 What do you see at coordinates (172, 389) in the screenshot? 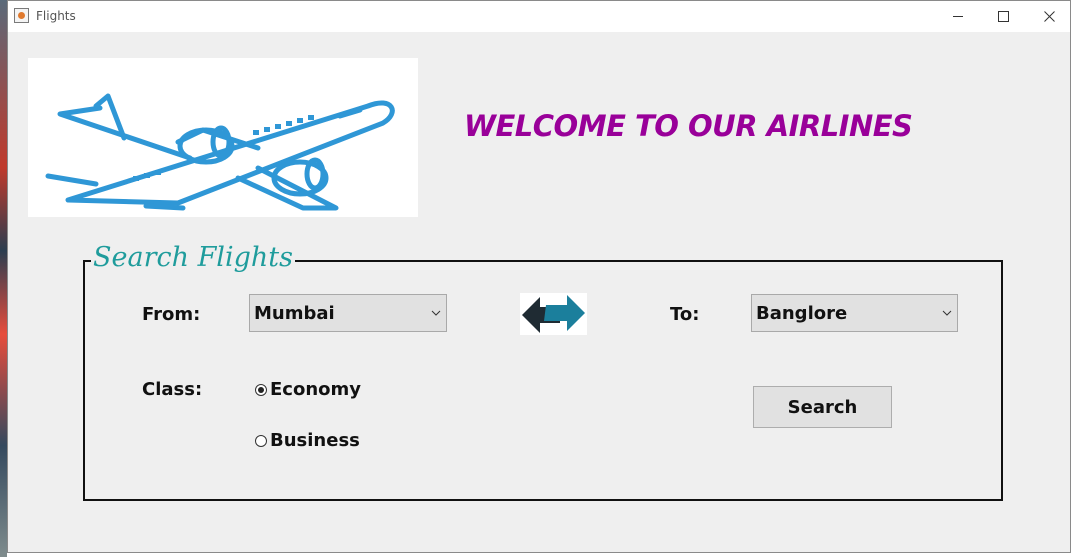
I see `class-label: Class:` at bounding box center [172, 389].